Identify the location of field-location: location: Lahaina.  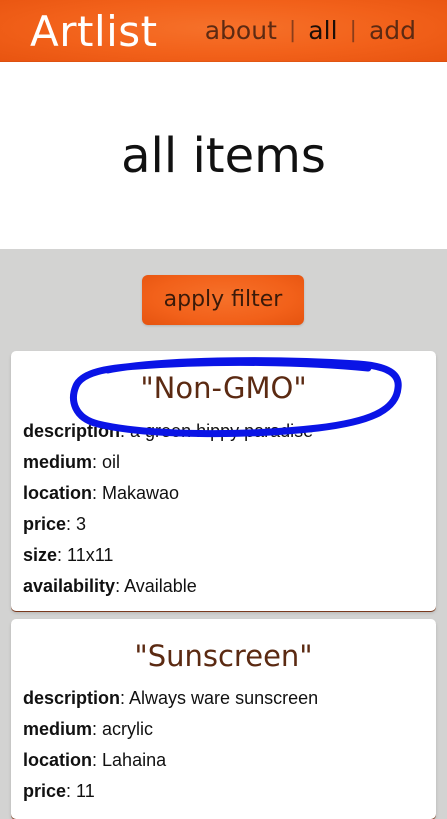
(95, 760).